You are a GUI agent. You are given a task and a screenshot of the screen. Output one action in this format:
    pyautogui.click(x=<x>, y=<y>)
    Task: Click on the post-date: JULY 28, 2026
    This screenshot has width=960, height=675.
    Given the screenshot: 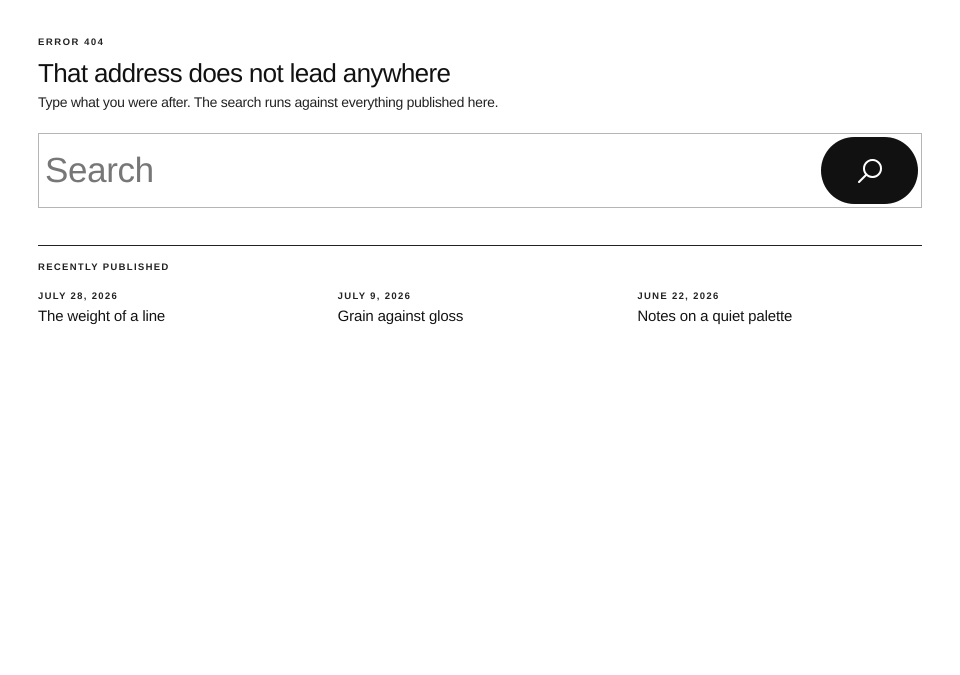 What is the action you would take?
    pyautogui.click(x=78, y=297)
    